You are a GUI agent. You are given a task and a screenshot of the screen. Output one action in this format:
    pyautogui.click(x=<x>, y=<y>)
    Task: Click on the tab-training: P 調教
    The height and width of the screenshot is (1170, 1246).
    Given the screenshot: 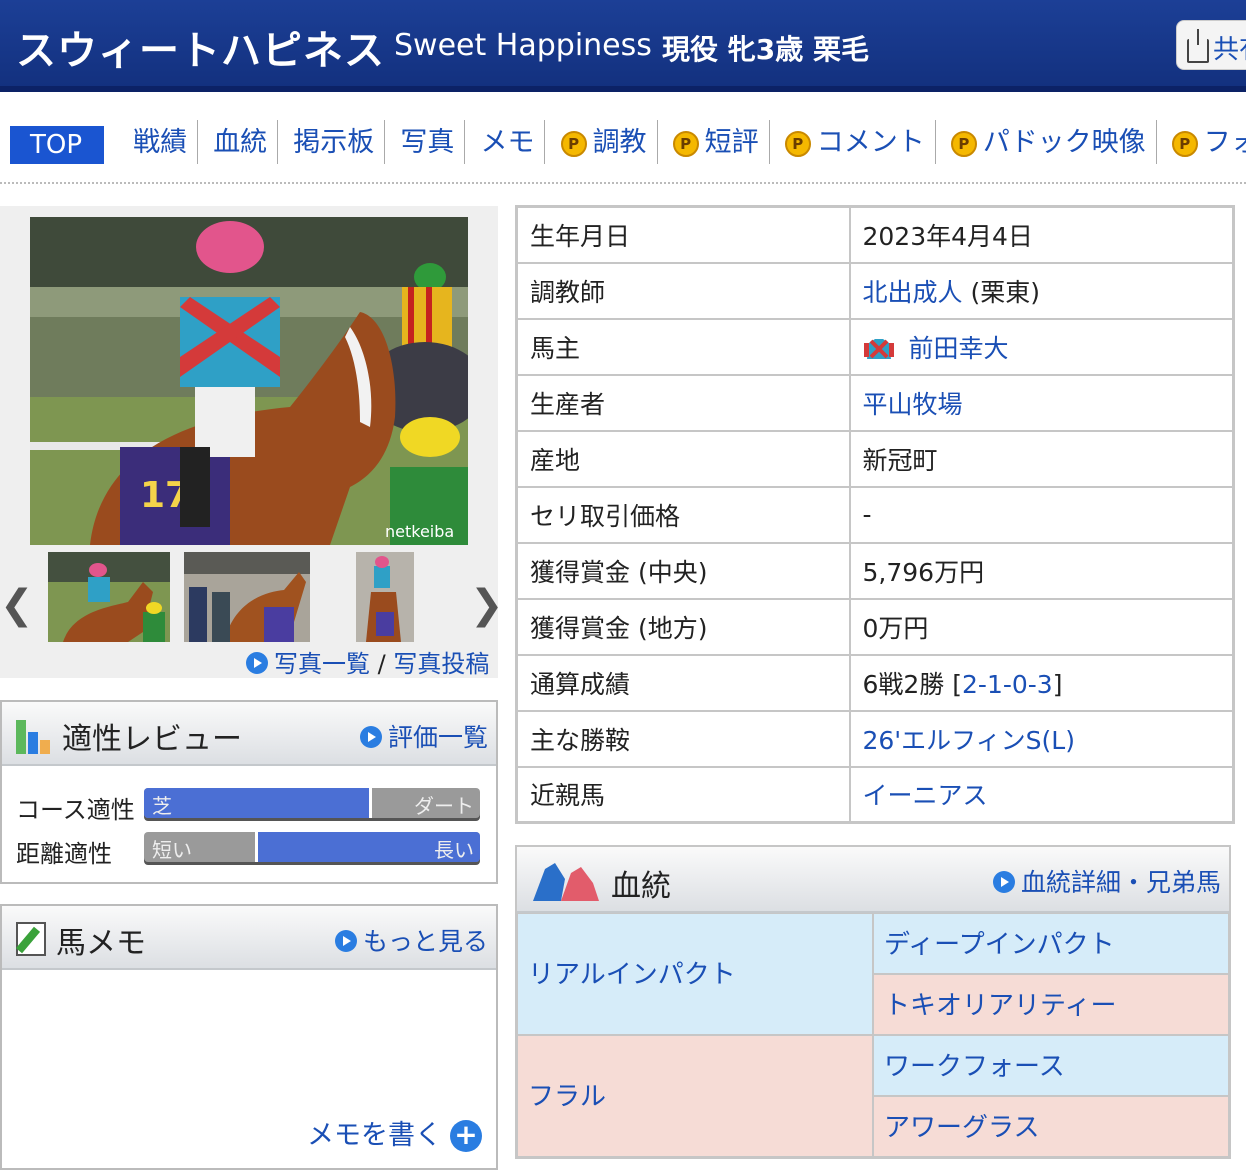 What is the action you would take?
    pyautogui.click(x=604, y=142)
    